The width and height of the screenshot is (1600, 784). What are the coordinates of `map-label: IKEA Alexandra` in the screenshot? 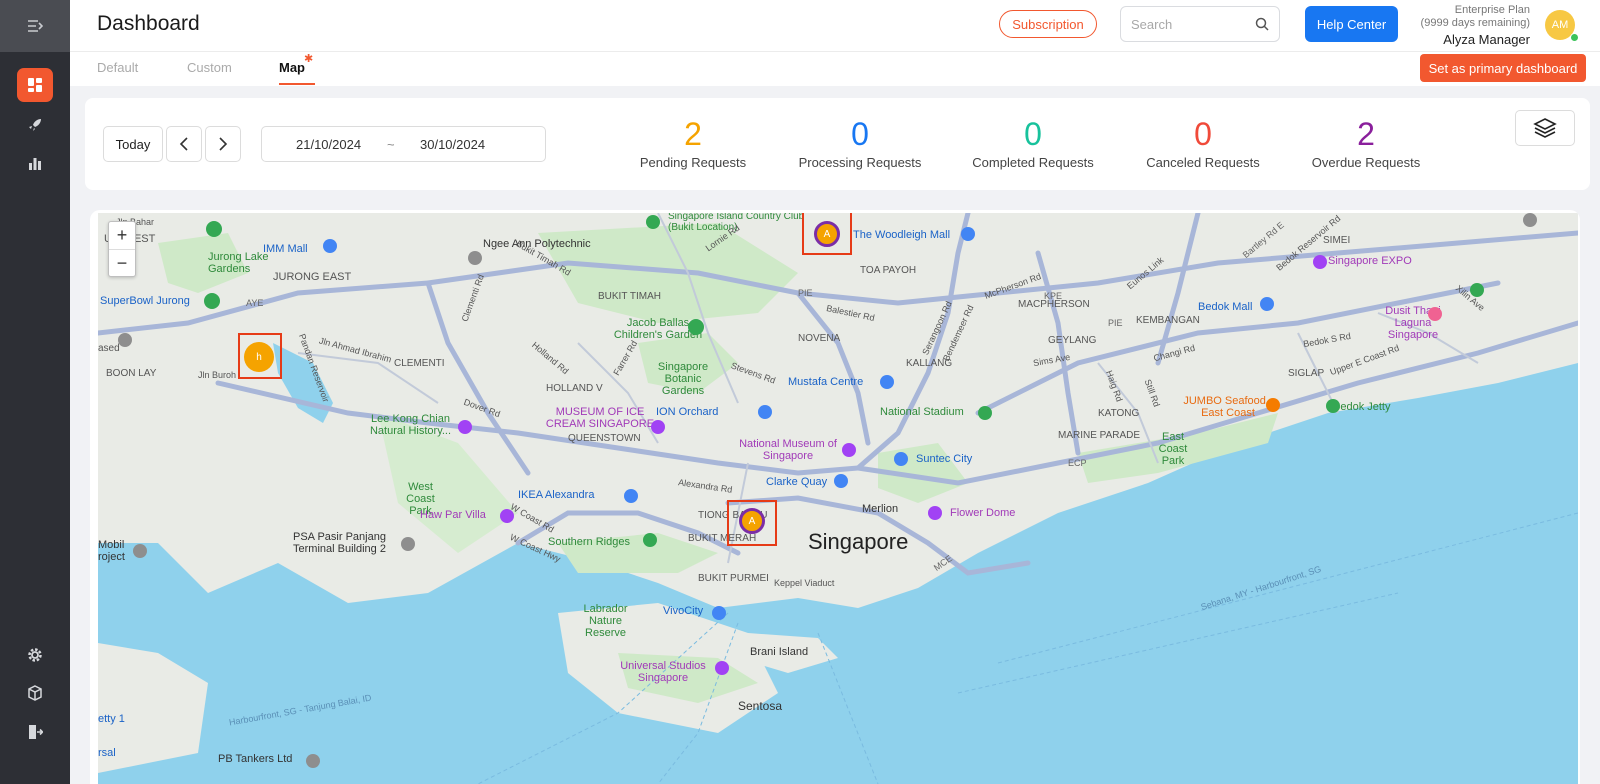 It's located at (556, 495).